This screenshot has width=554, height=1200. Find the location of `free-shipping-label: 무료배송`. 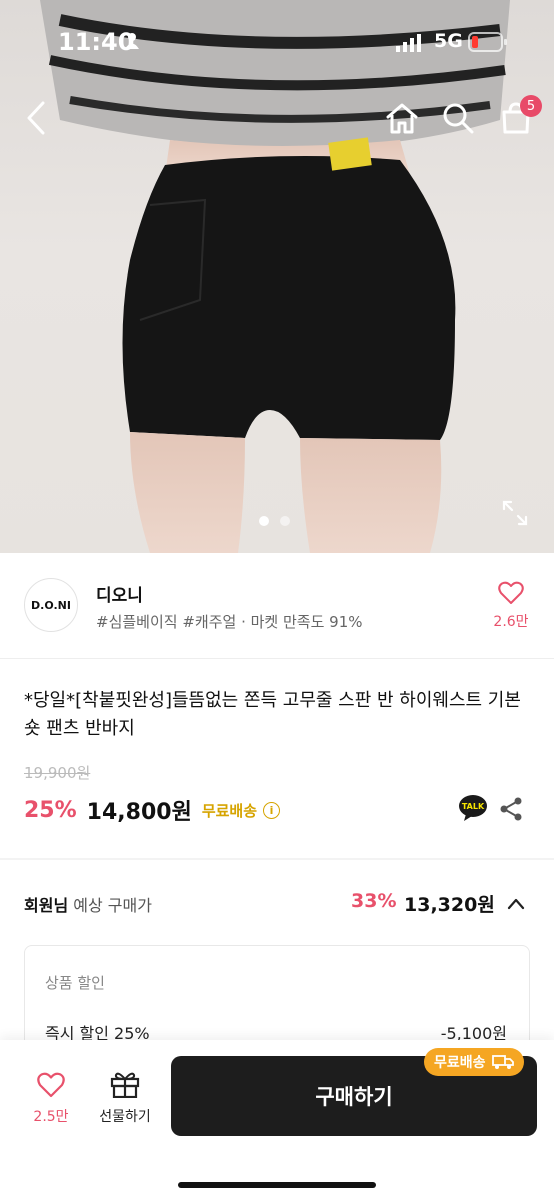

free-shipping-label: 무료배송 is located at coordinates (229, 810).